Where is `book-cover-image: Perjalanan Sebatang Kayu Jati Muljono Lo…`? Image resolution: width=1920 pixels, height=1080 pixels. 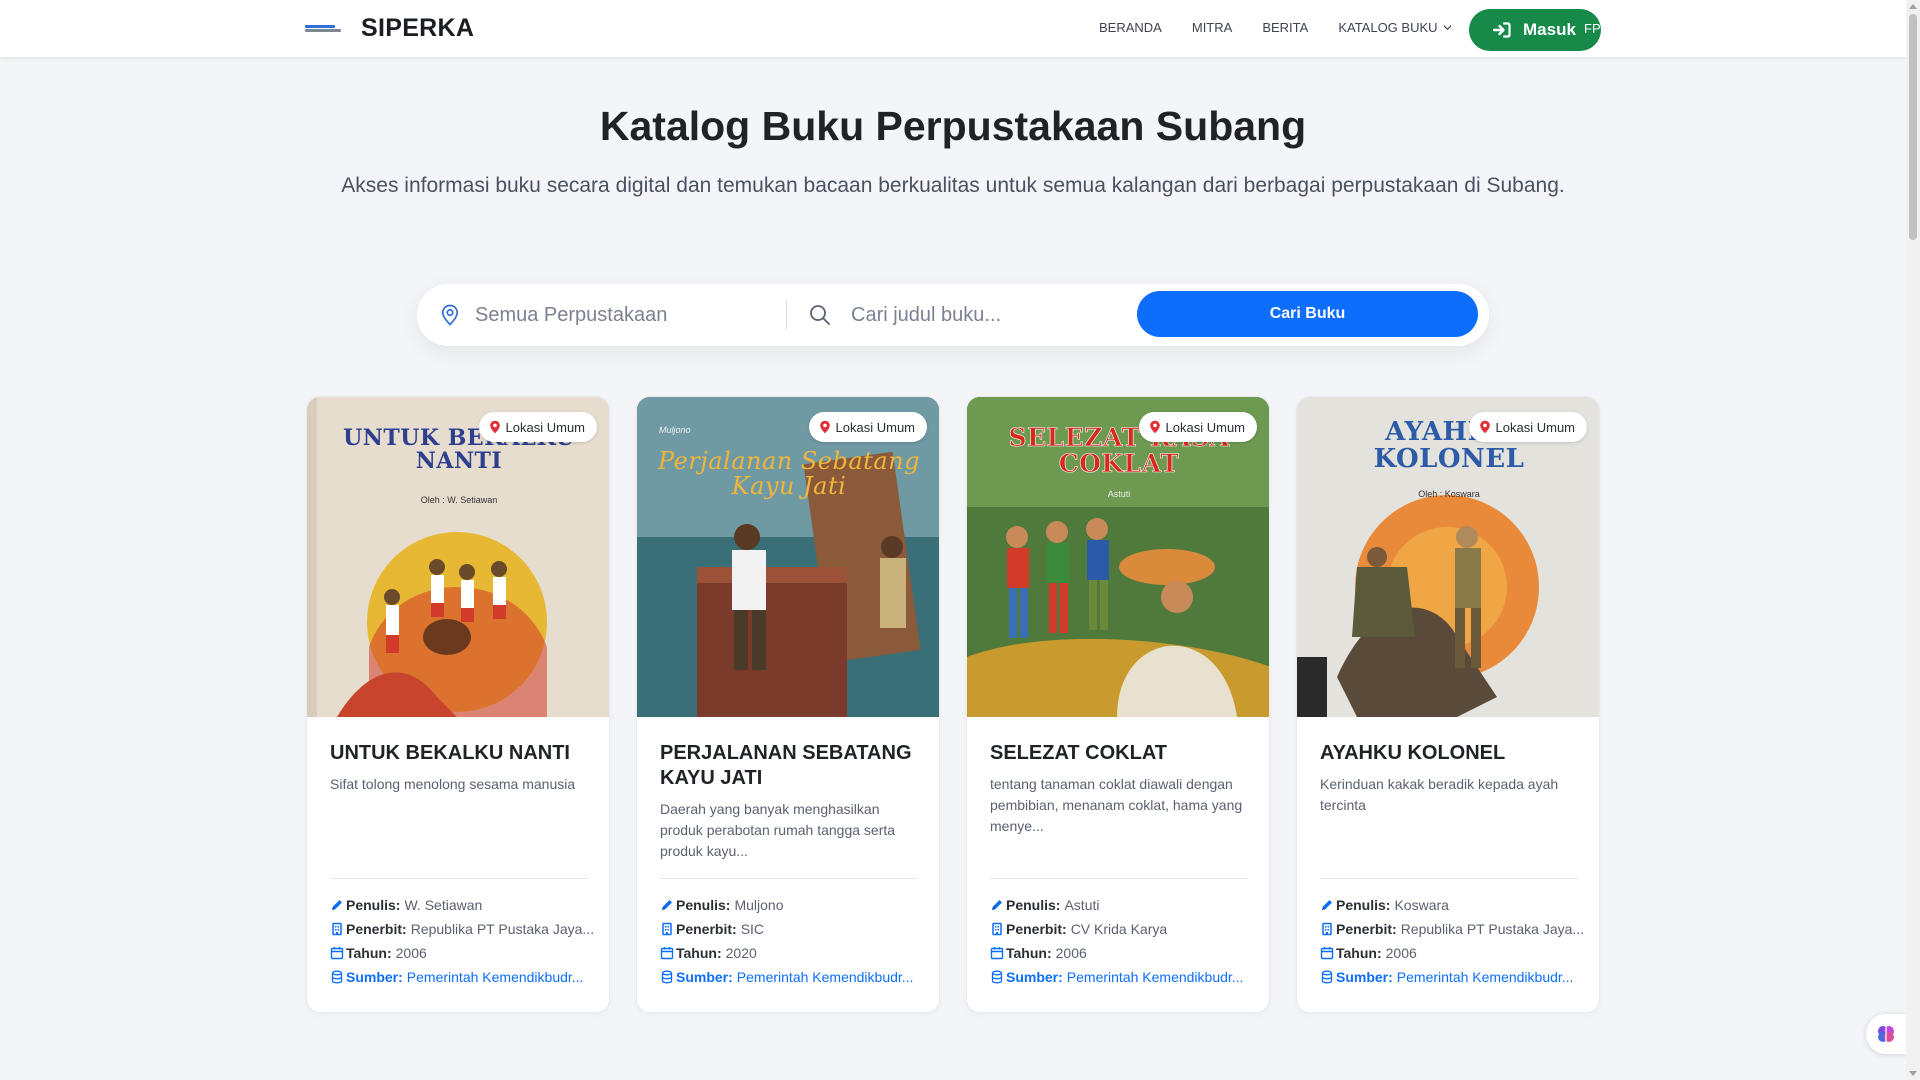 book-cover-image: Perjalanan Sebatang Kayu Jati Muljono Lo… is located at coordinates (788, 557).